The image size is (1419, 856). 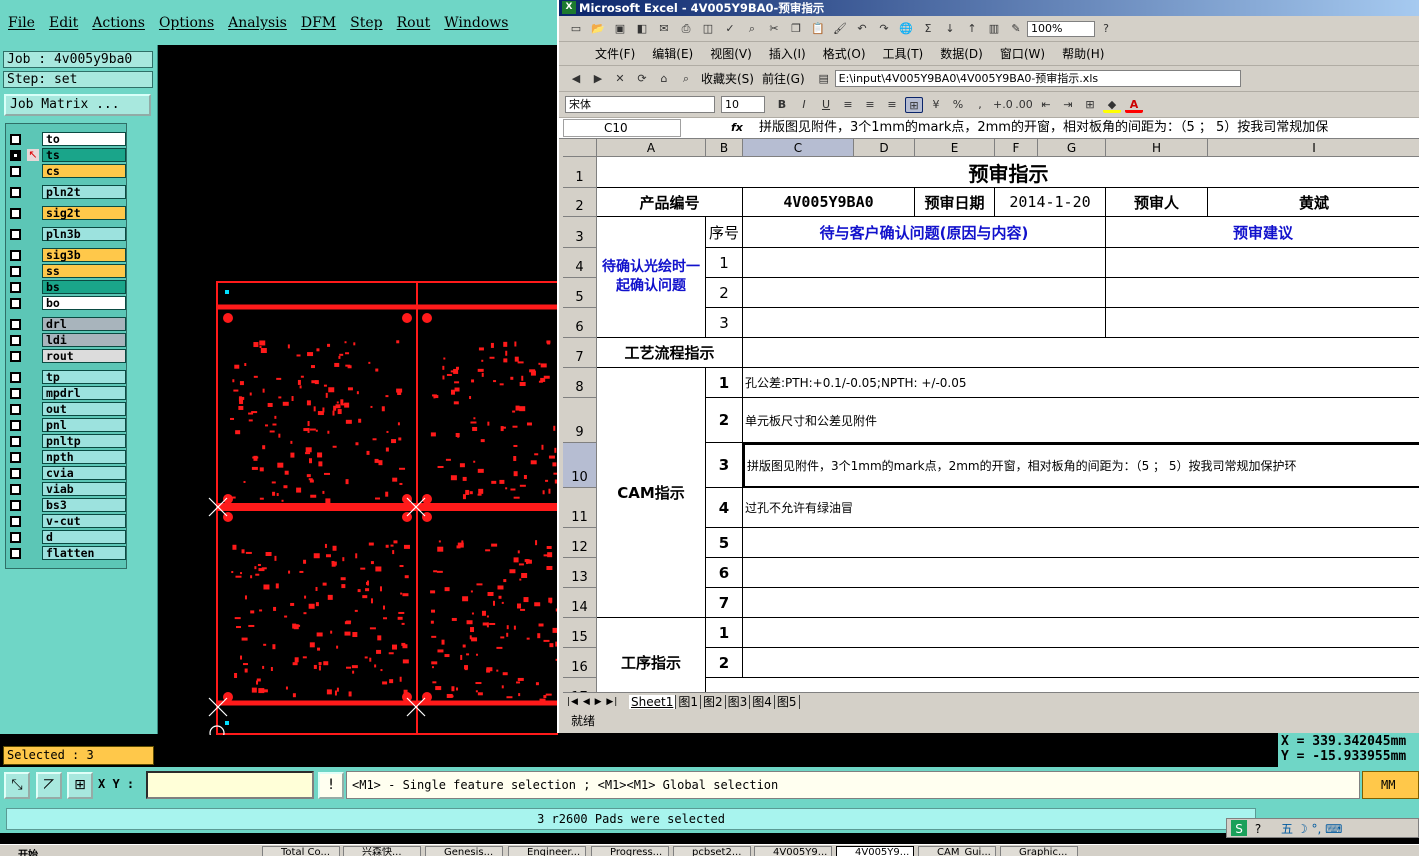 I want to click on autosum-icon: Σ, so click(x=928, y=29).